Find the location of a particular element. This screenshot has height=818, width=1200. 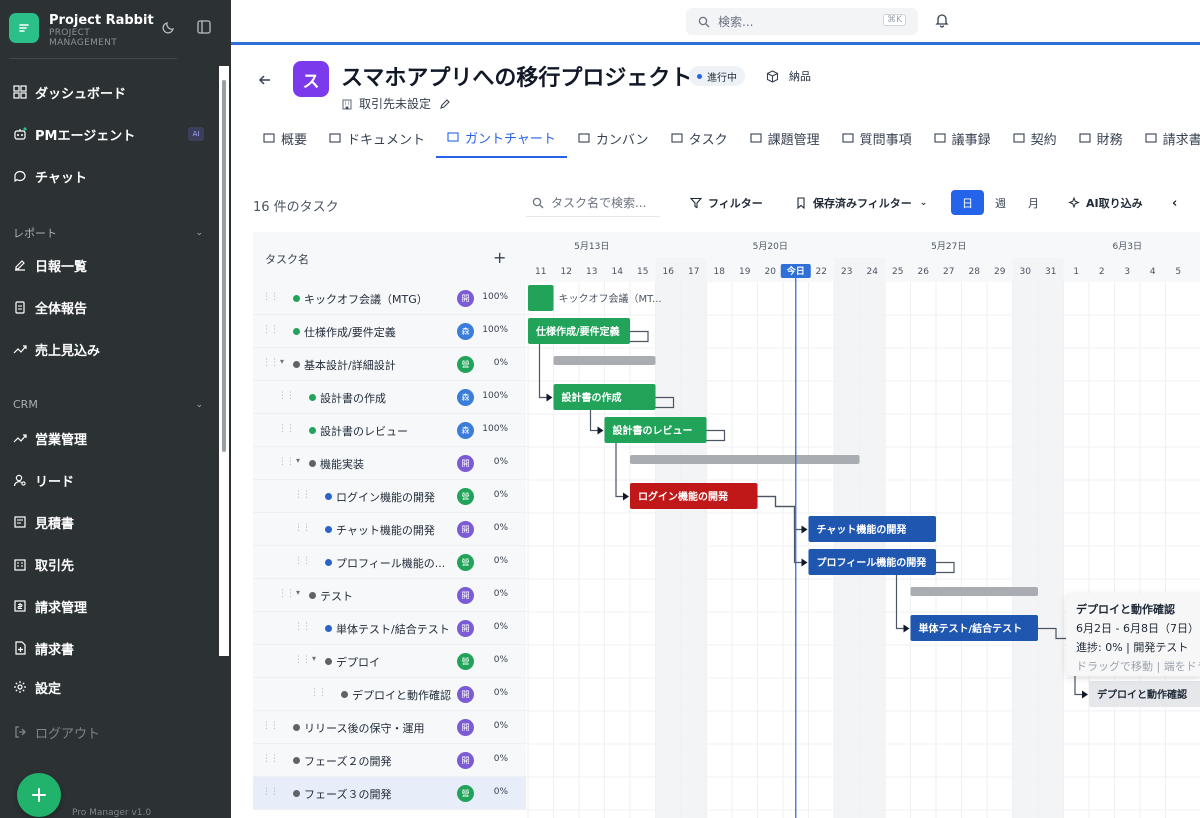

sidebar-item-5-crm: 請求書 is located at coordinates (43, 648).